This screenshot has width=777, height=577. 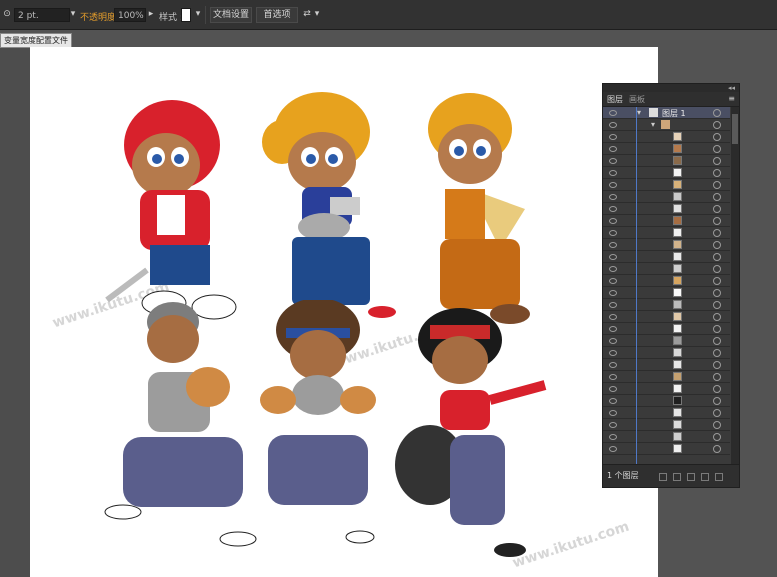 I want to click on chevron-right-icon: ▸, so click(x=151, y=14).